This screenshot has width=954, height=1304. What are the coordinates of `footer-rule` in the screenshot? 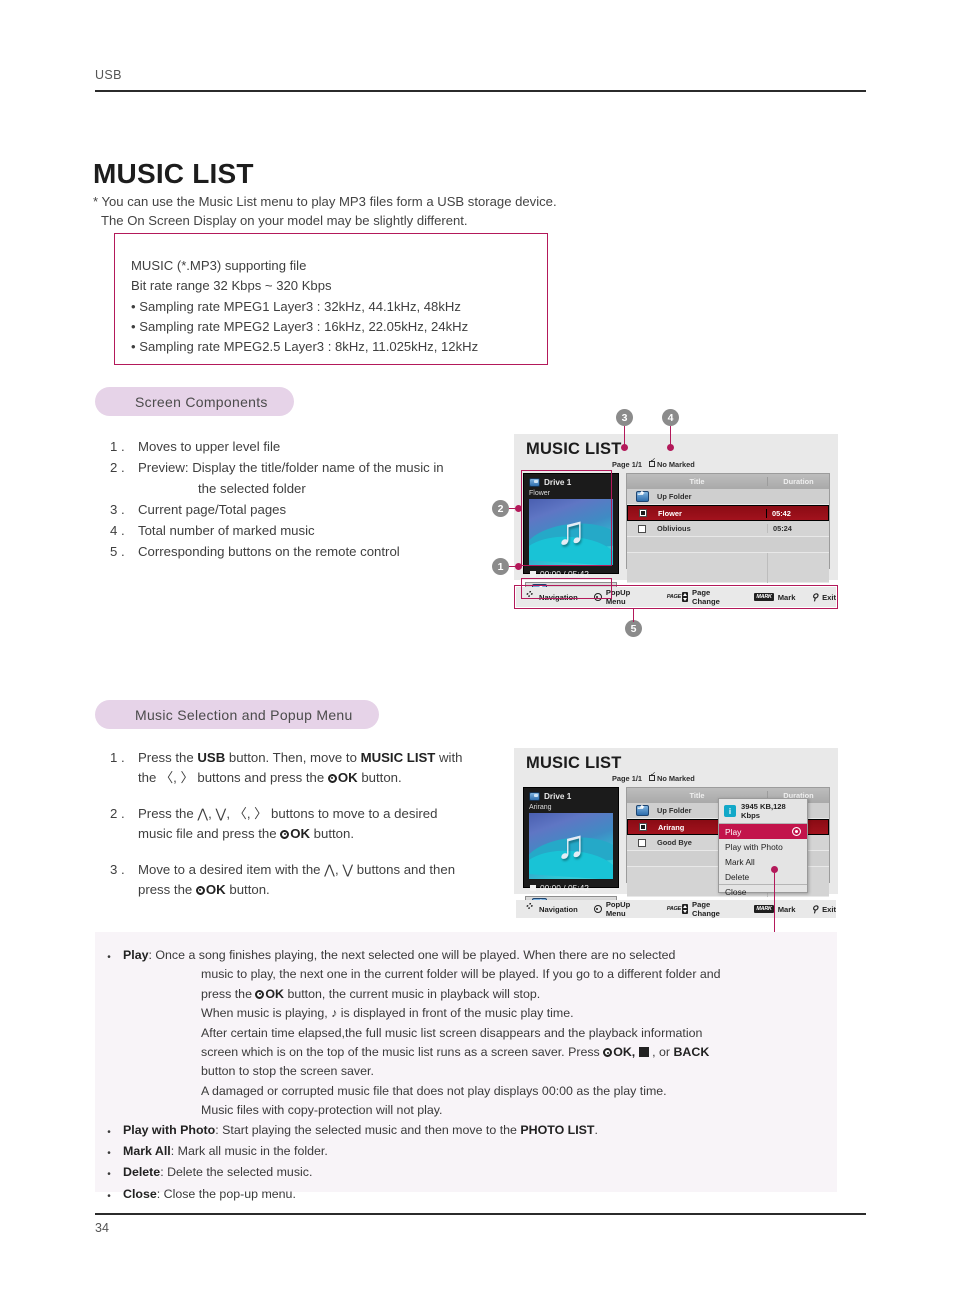 It's located at (480, 1214).